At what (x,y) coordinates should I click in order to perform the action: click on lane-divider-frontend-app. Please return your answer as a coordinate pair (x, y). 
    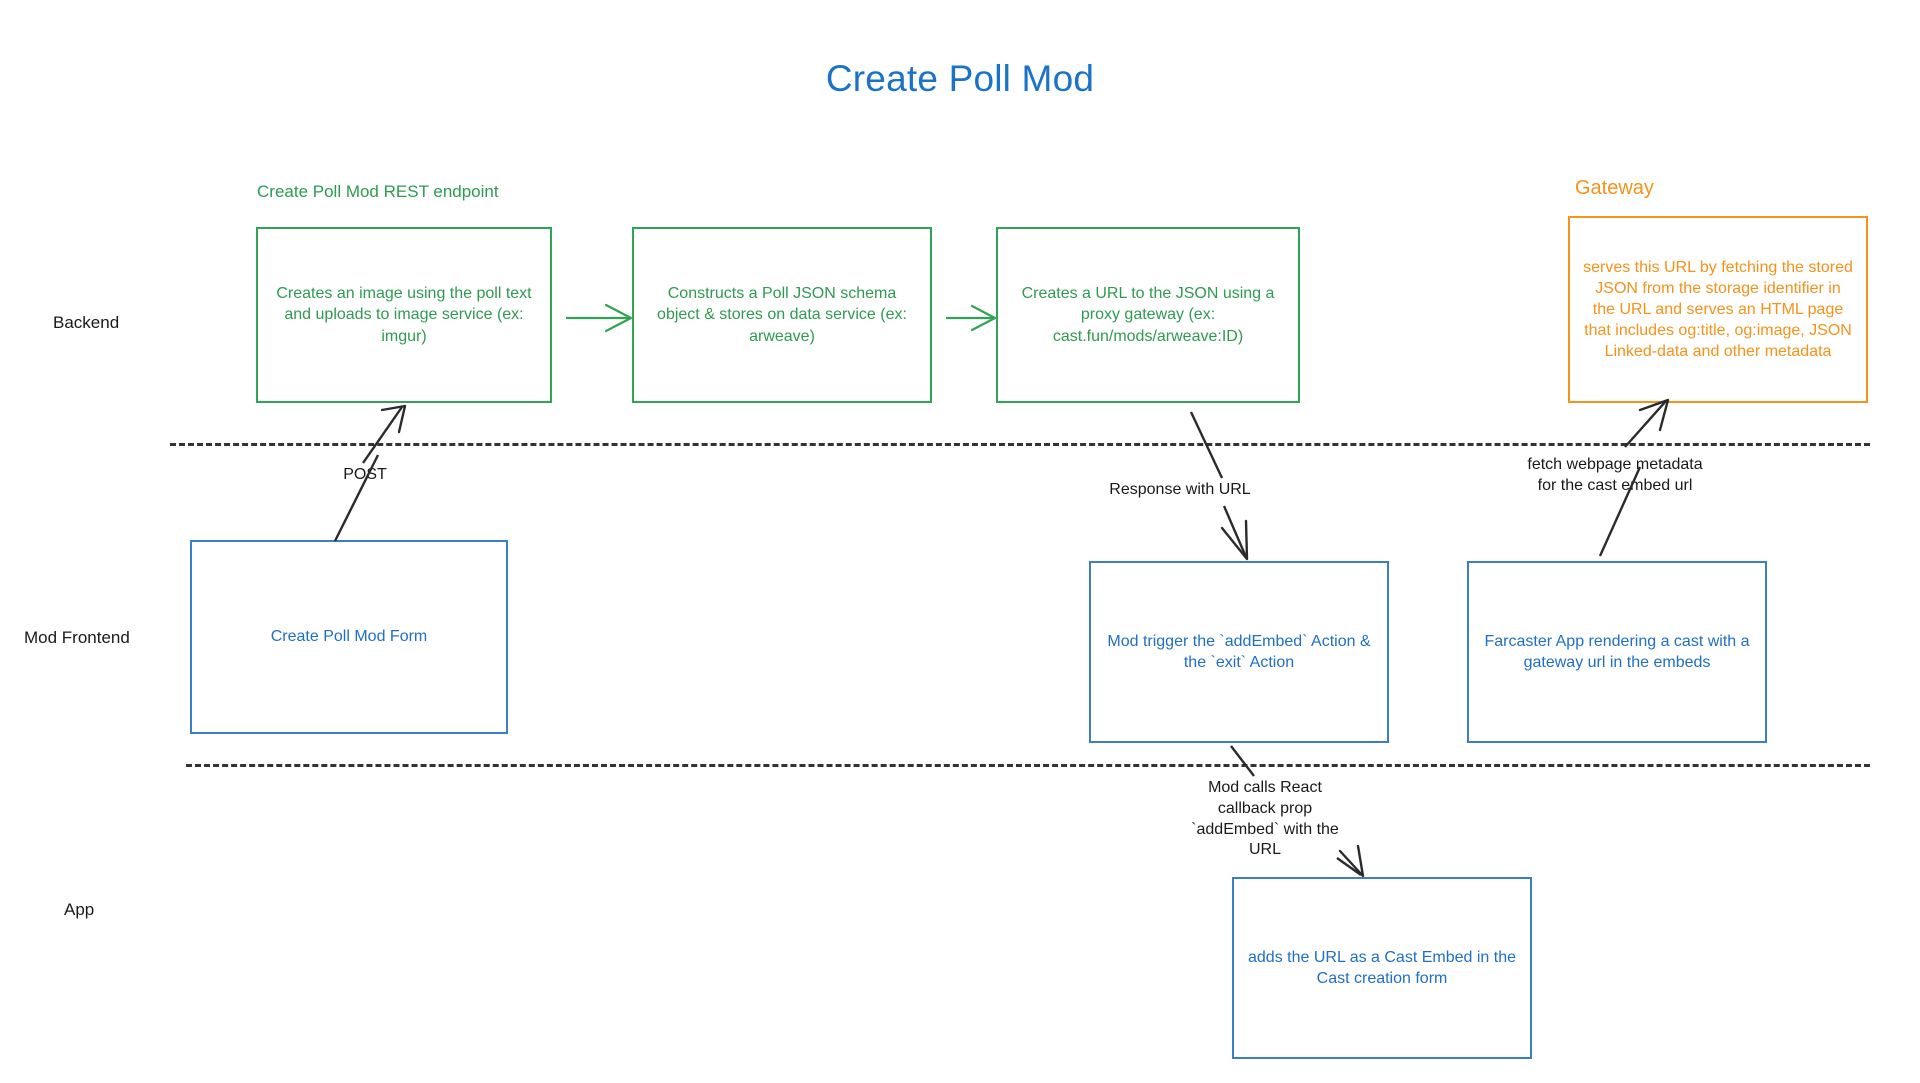
    Looking at the image, I should click on (1028, 765).